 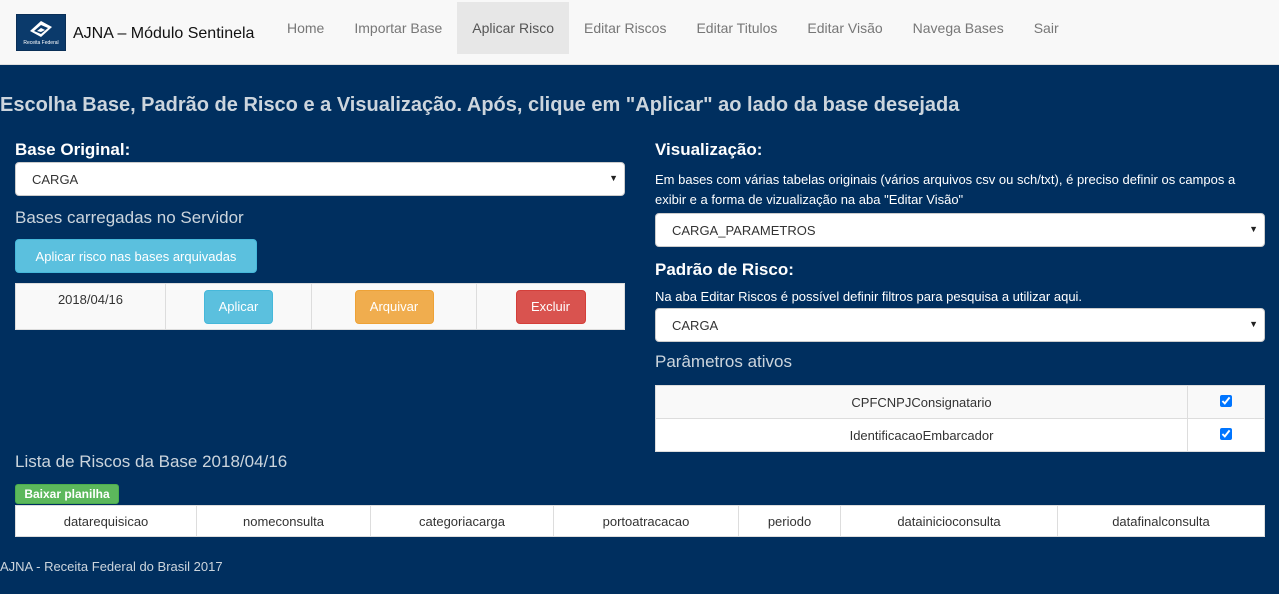 I want to click on brand: Receita Federal AJNA – Módulo Sentinela, so click(x=136, y=32).